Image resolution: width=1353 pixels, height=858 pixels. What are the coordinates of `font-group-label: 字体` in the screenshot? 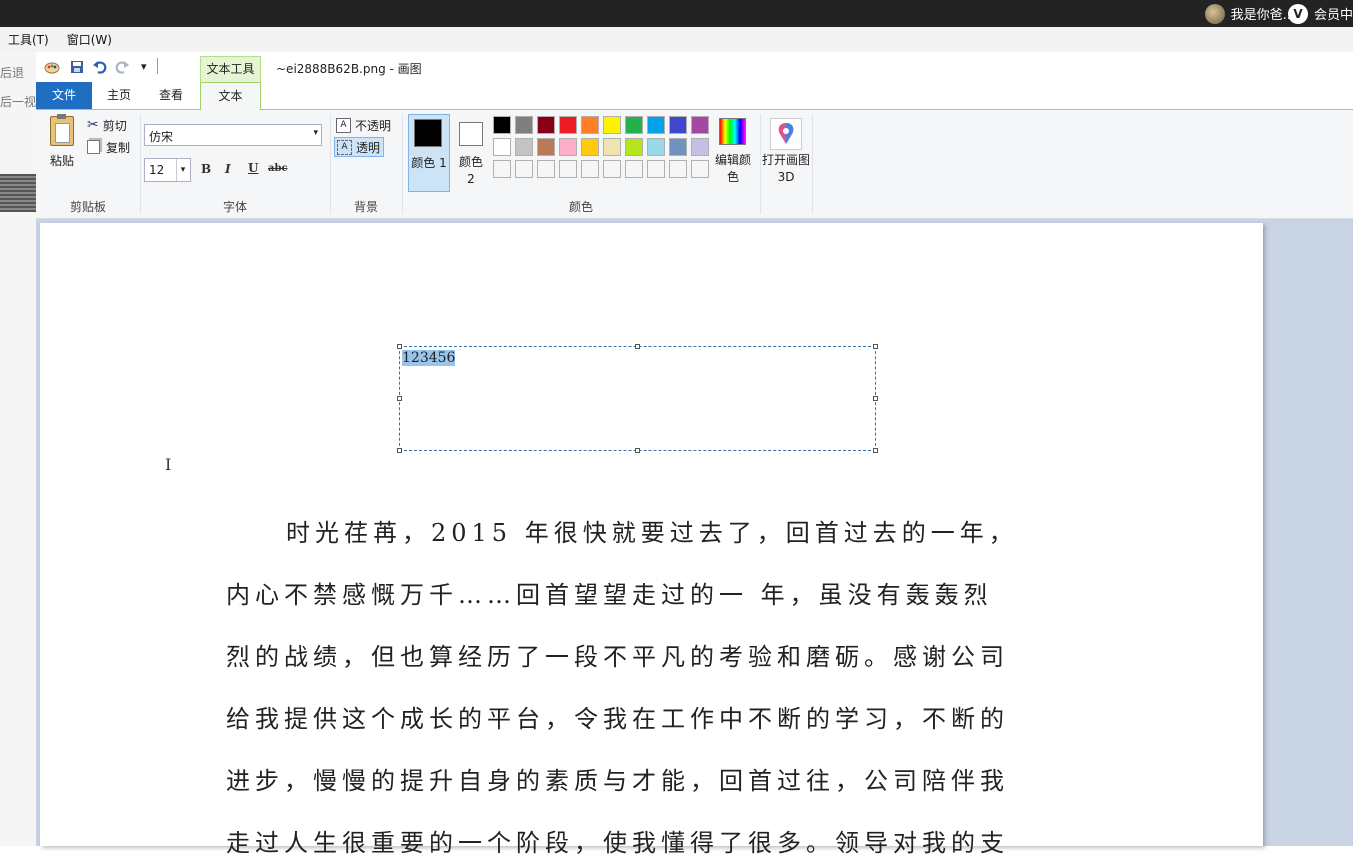 It's located at (234, 207).